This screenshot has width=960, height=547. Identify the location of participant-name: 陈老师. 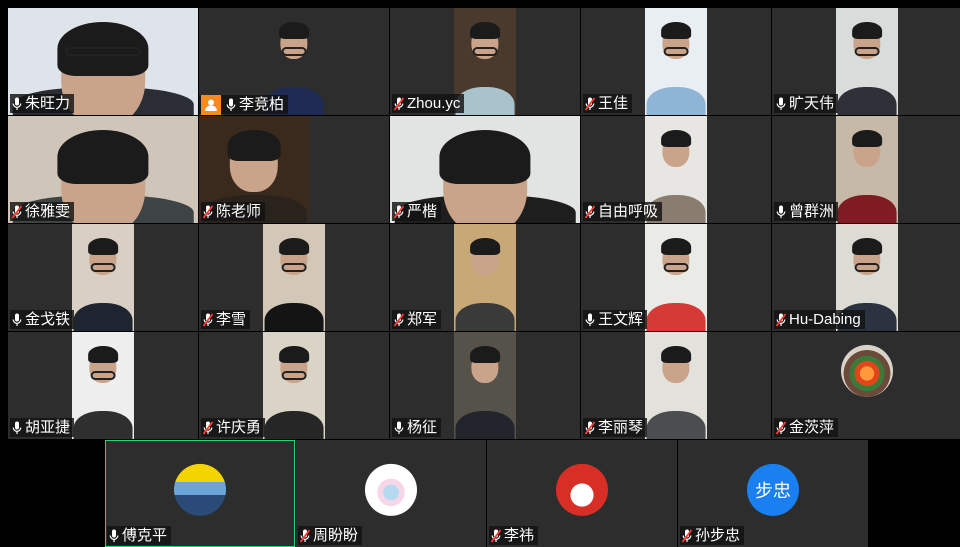
(239, 211).